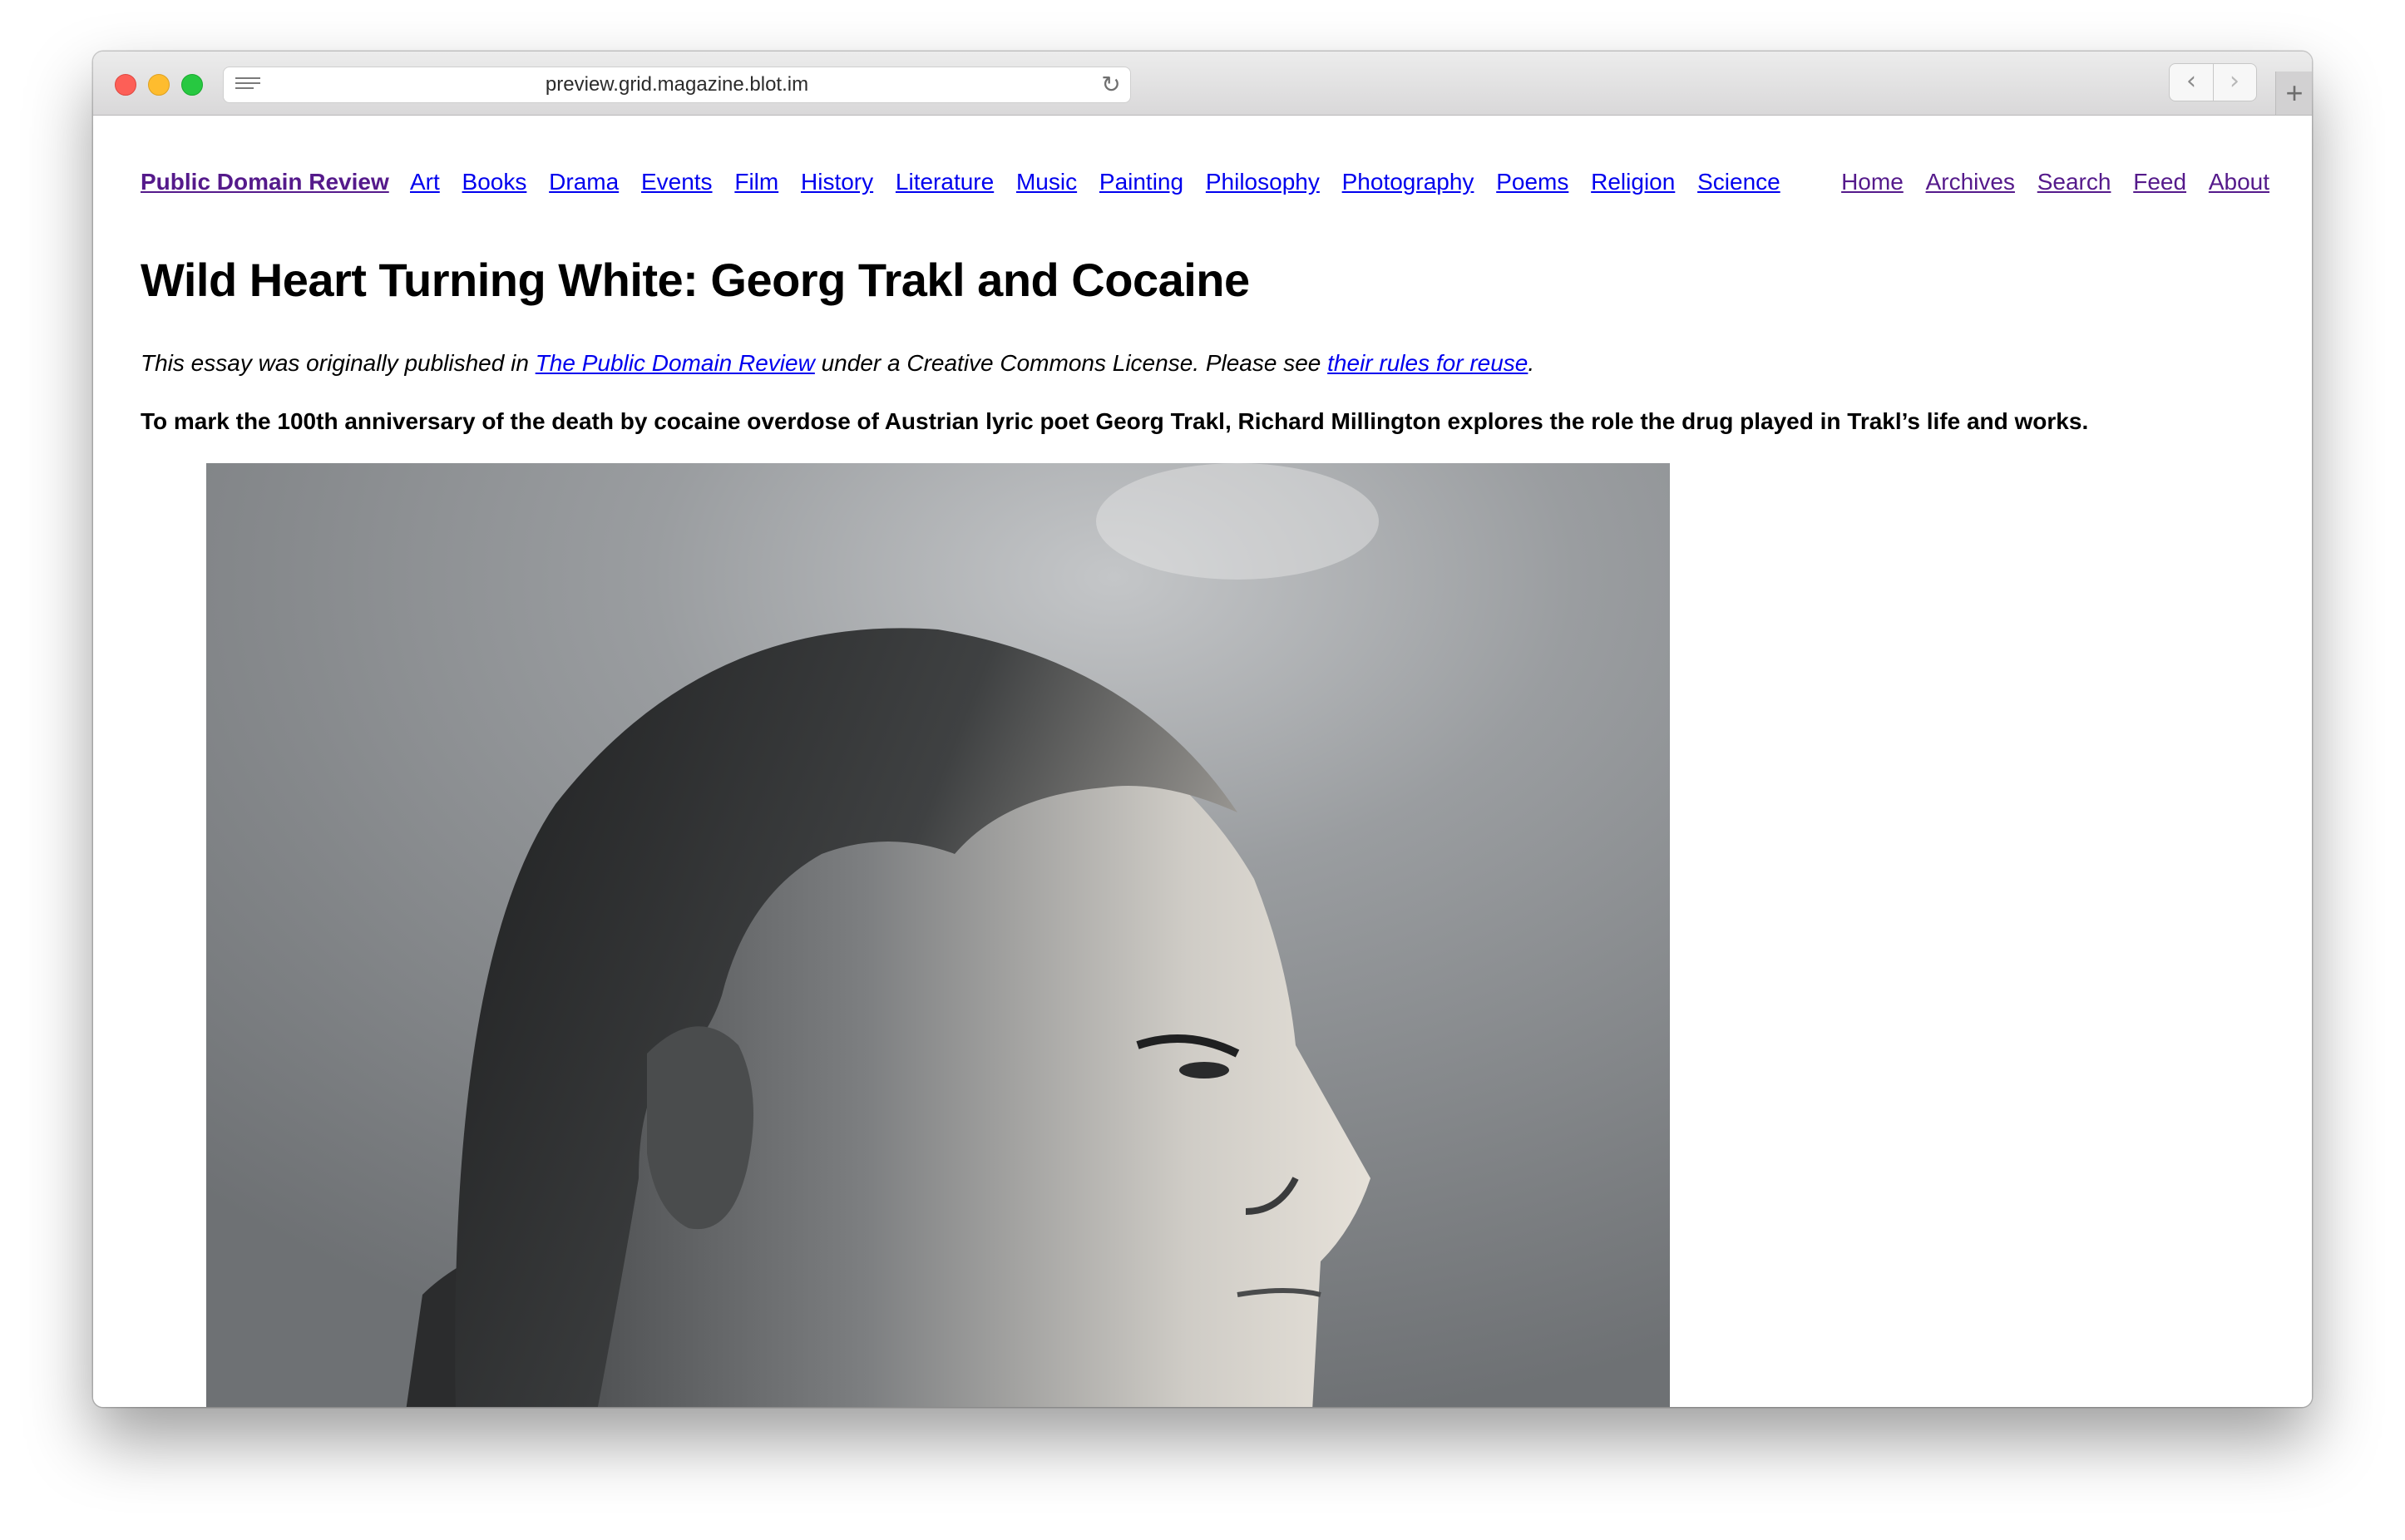  What do you see at coordinates (494, 182) in the screenshot?
I see `nav-link-books: Books` at bounding box center [494, 182].